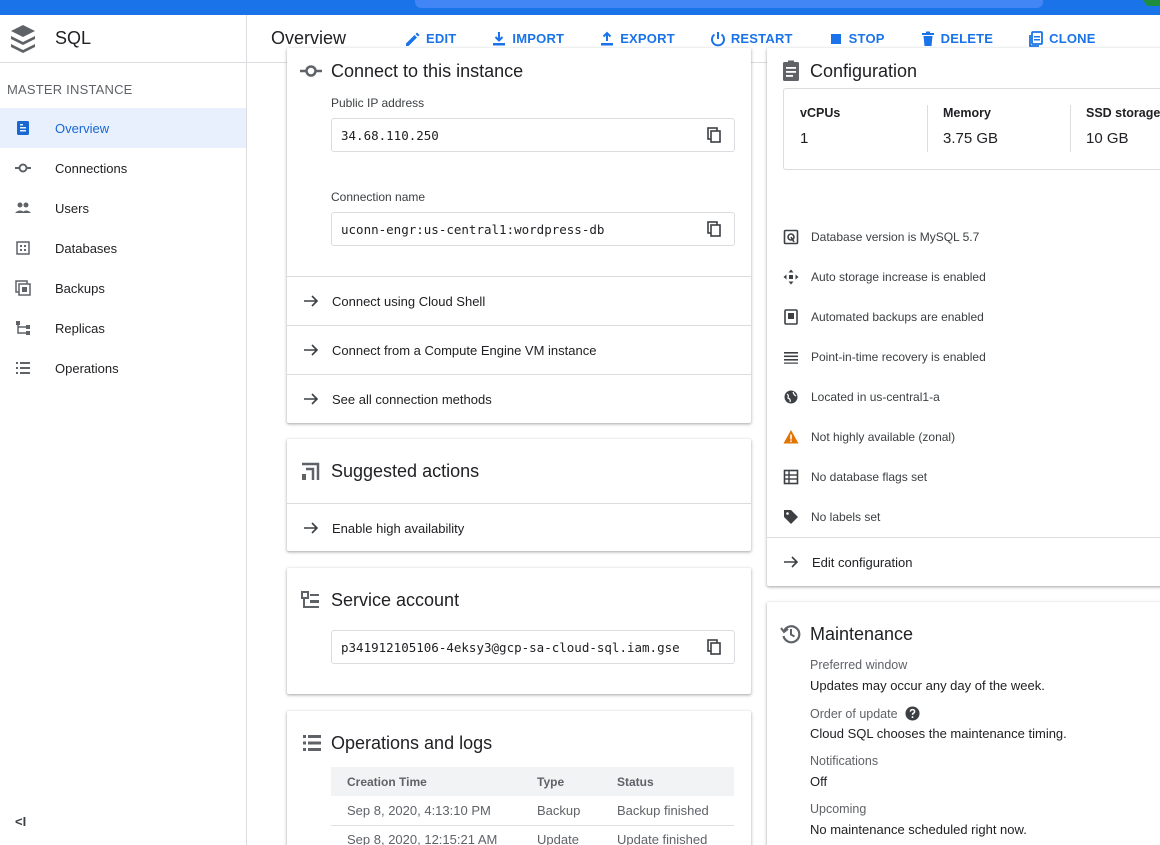 The width and height of the screenshot is (1160, 845). I want to click on import-button: IMPORT, so click(527, 39).